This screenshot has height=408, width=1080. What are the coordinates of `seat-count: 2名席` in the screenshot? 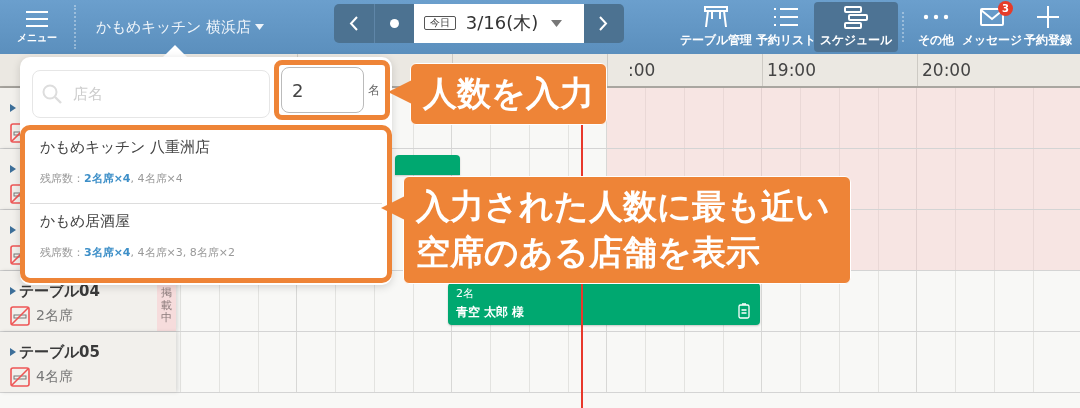 It's located at (54, 316).